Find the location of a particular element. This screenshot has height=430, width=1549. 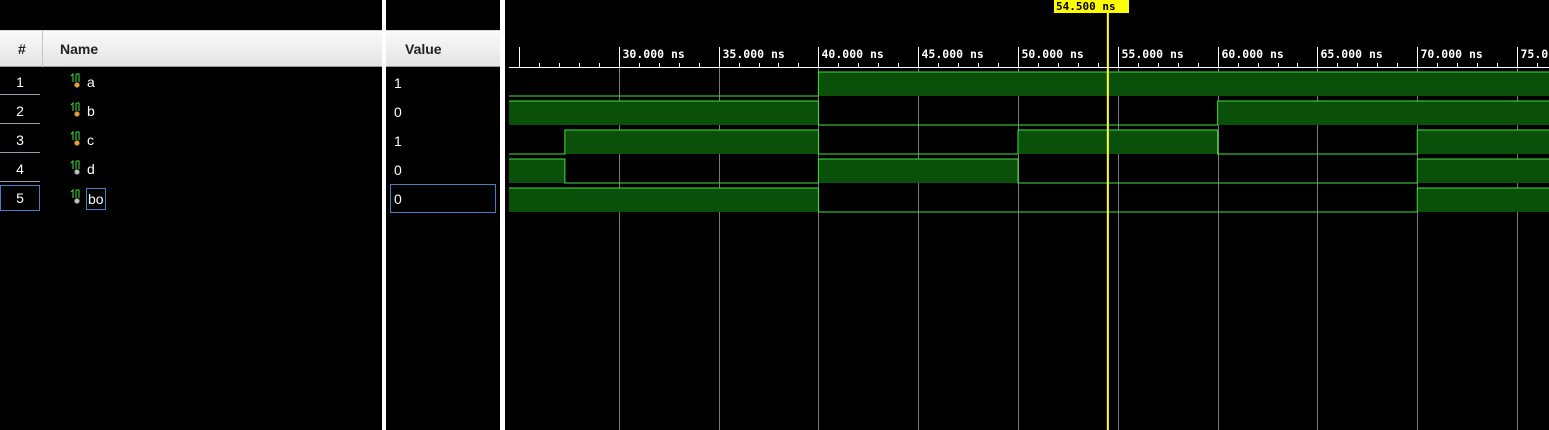

signal-index: 2 is located at coordinates (20, 111).